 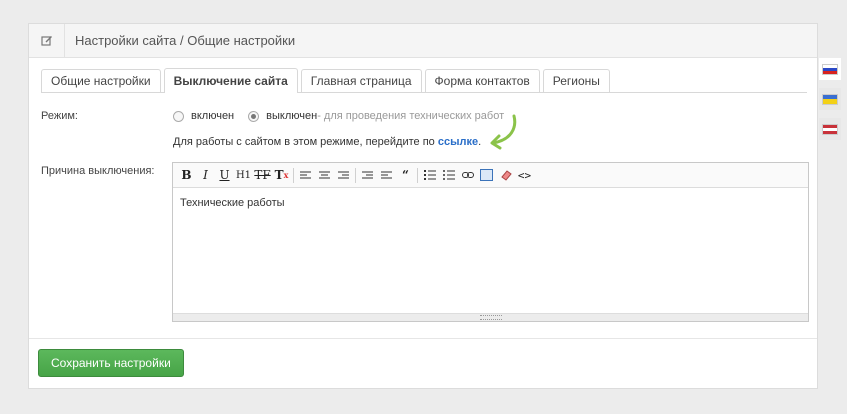 What do you see at coordinates (423, 40) in the screenshot?
I see `panel-header: Настройки сайта / Общие настройки` at bounding box center [423, 40].